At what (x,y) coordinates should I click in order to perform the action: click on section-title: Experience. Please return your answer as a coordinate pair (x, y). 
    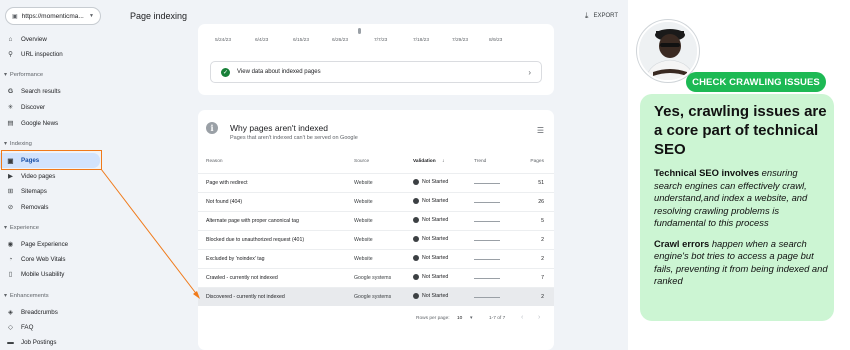
    Looking at the image, I should click on (24, 228).